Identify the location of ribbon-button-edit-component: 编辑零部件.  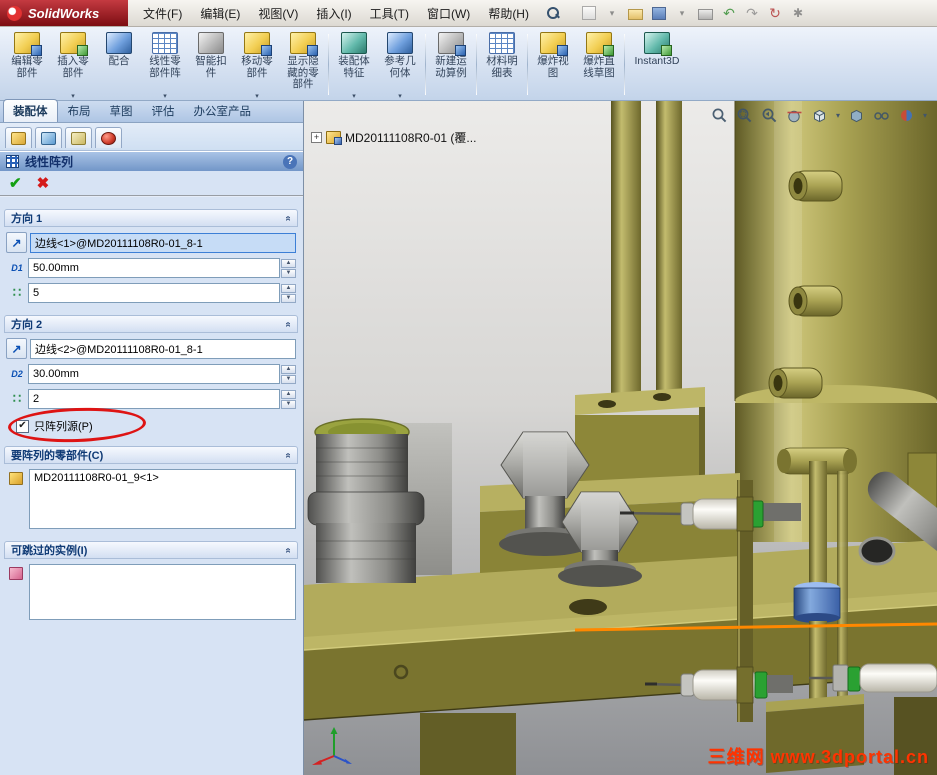
(27, 64).